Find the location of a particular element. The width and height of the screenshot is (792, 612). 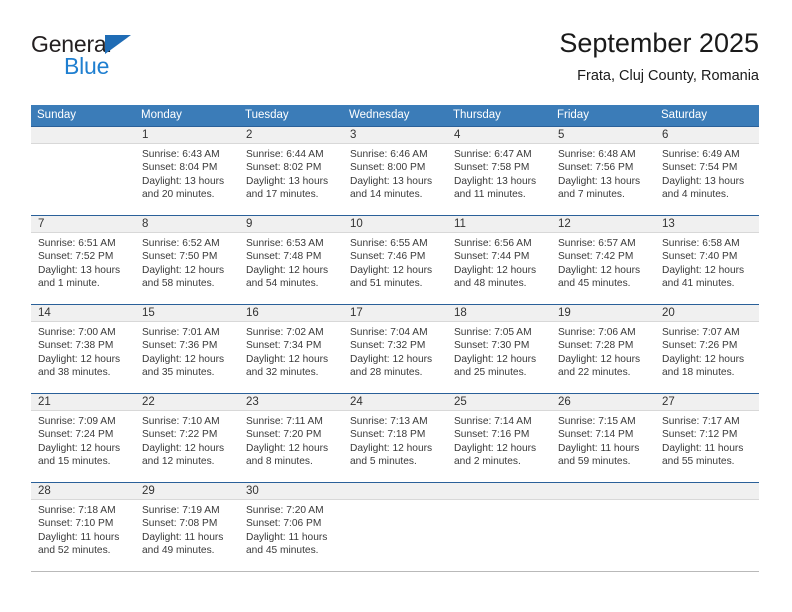

sunrise-text: Sunrise: 7:05 AM is located at coordinates (493, 332).